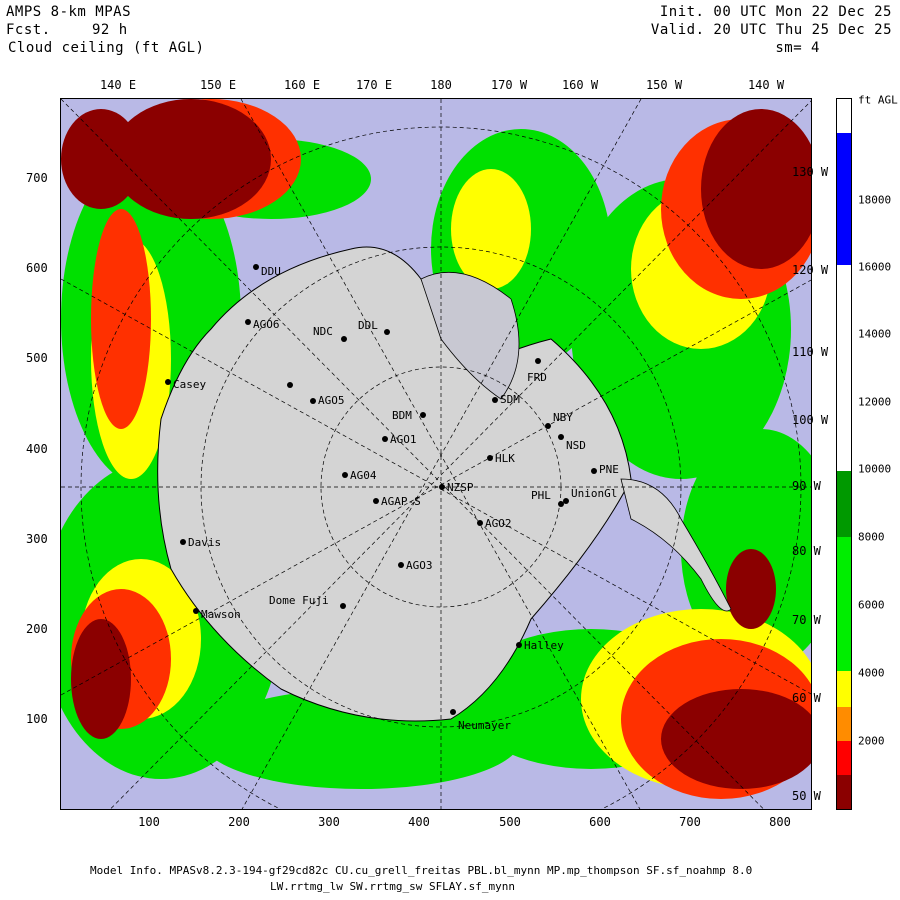 This screenshot has width=900, height=900. What do you see at coordinates (299, 600) in the screenshot?
I see `station-label: Dome Fuji` at bounding box center [299, 600].